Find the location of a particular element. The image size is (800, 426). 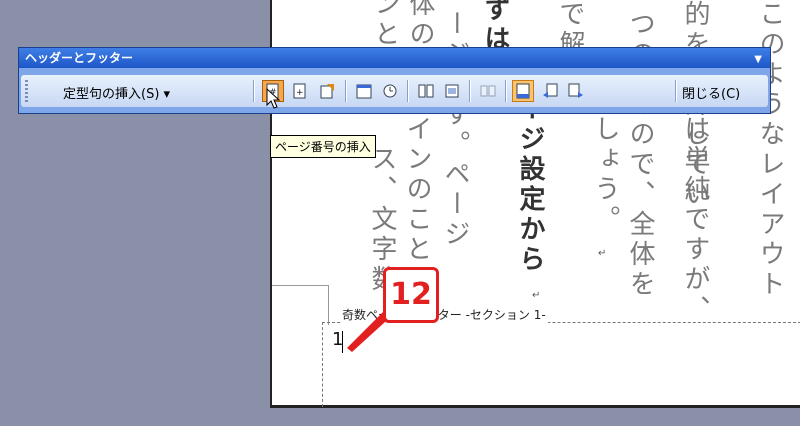

toolbar-grip-icon is located at coordinates (26, 91).